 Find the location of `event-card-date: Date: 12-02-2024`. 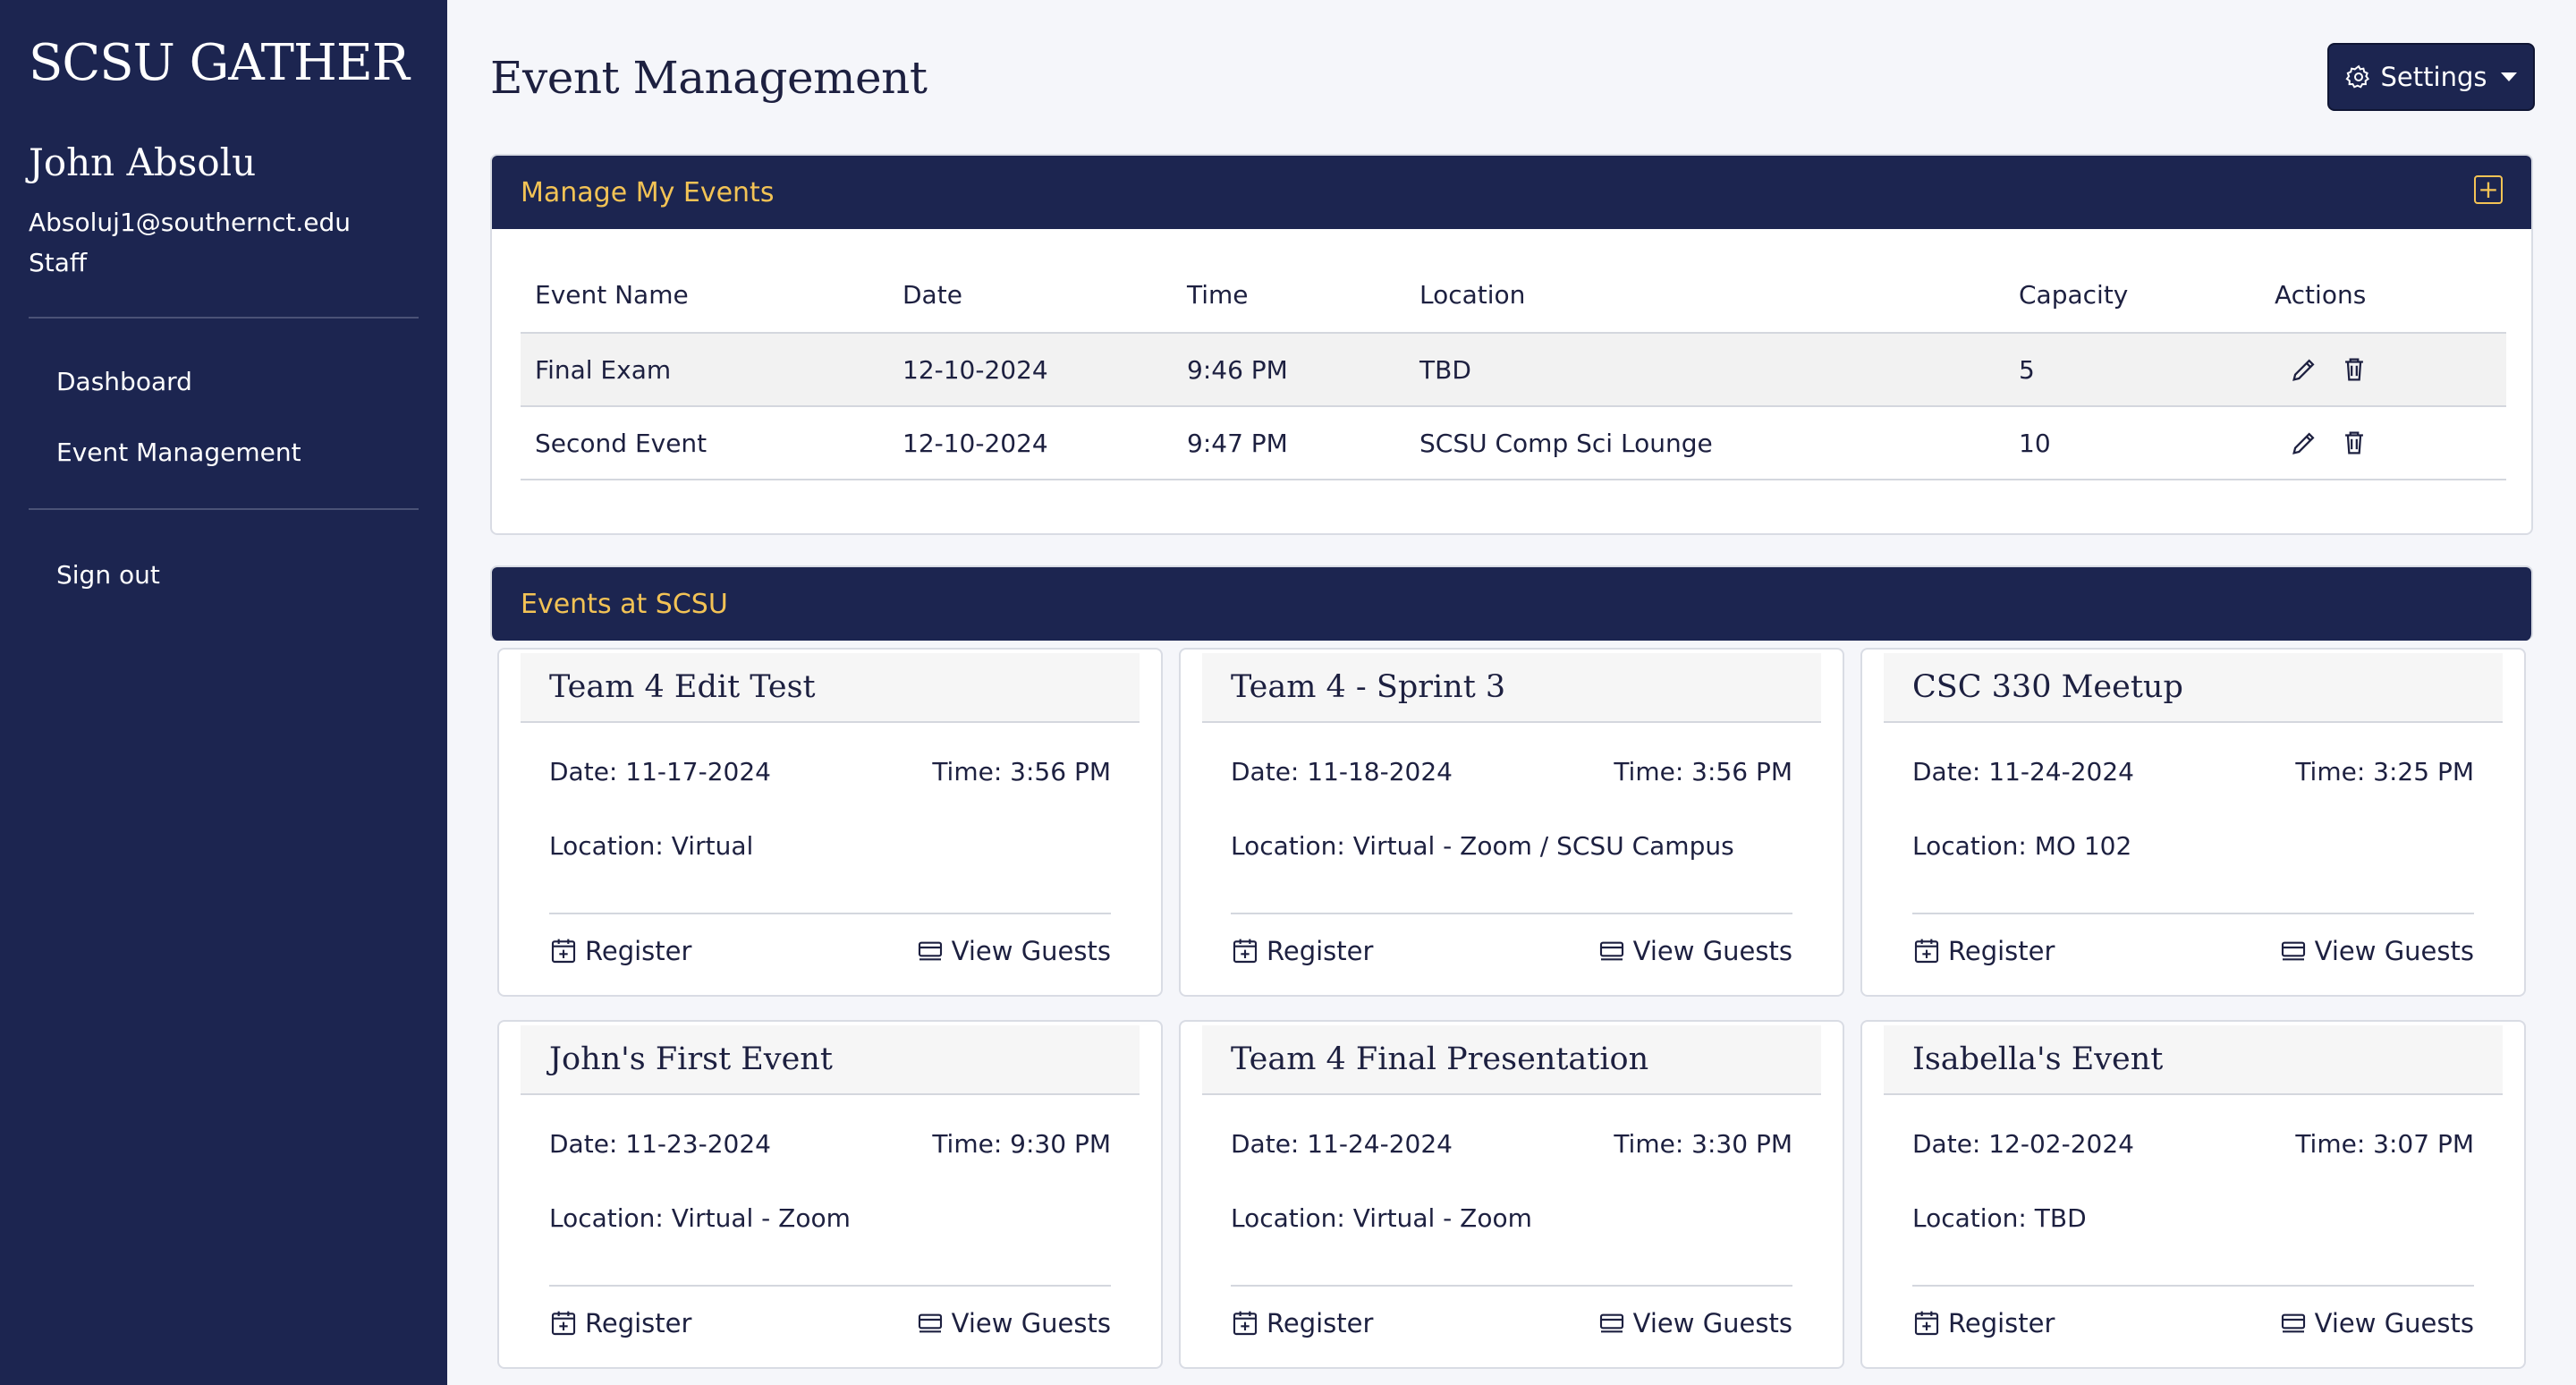

event-card-date: Date: 12-02-2024 is located at coordinates (2023, 1144).